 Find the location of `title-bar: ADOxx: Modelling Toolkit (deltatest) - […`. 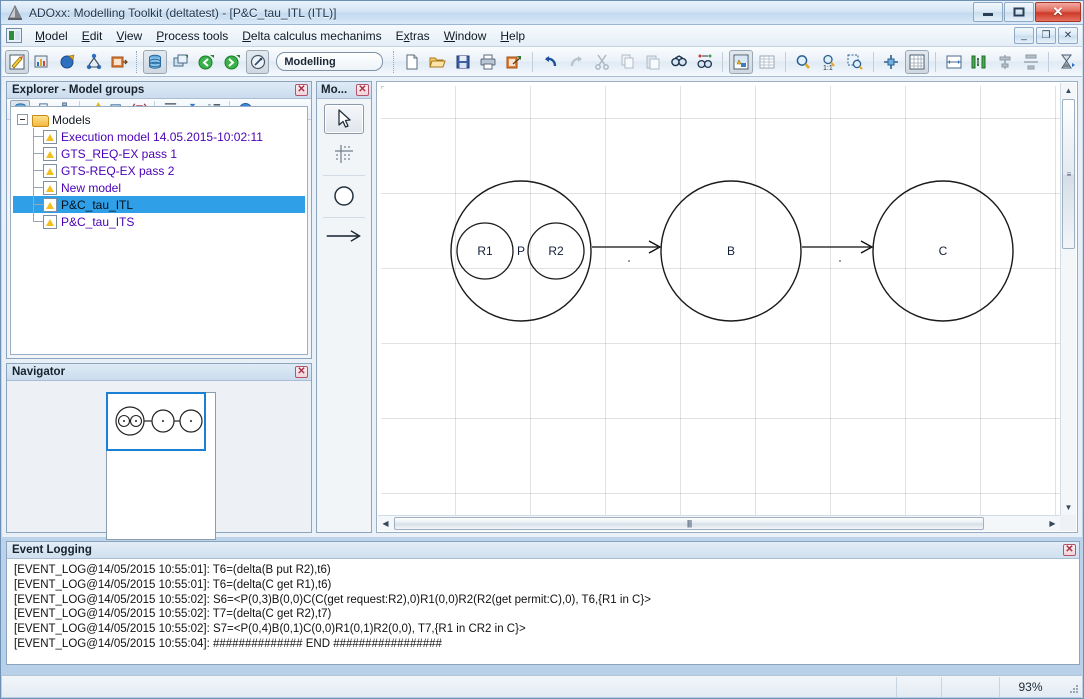

title-bar: ADOxx: Modelling Toolkit (deltatest) - [… is located at coordinates (542, 13).